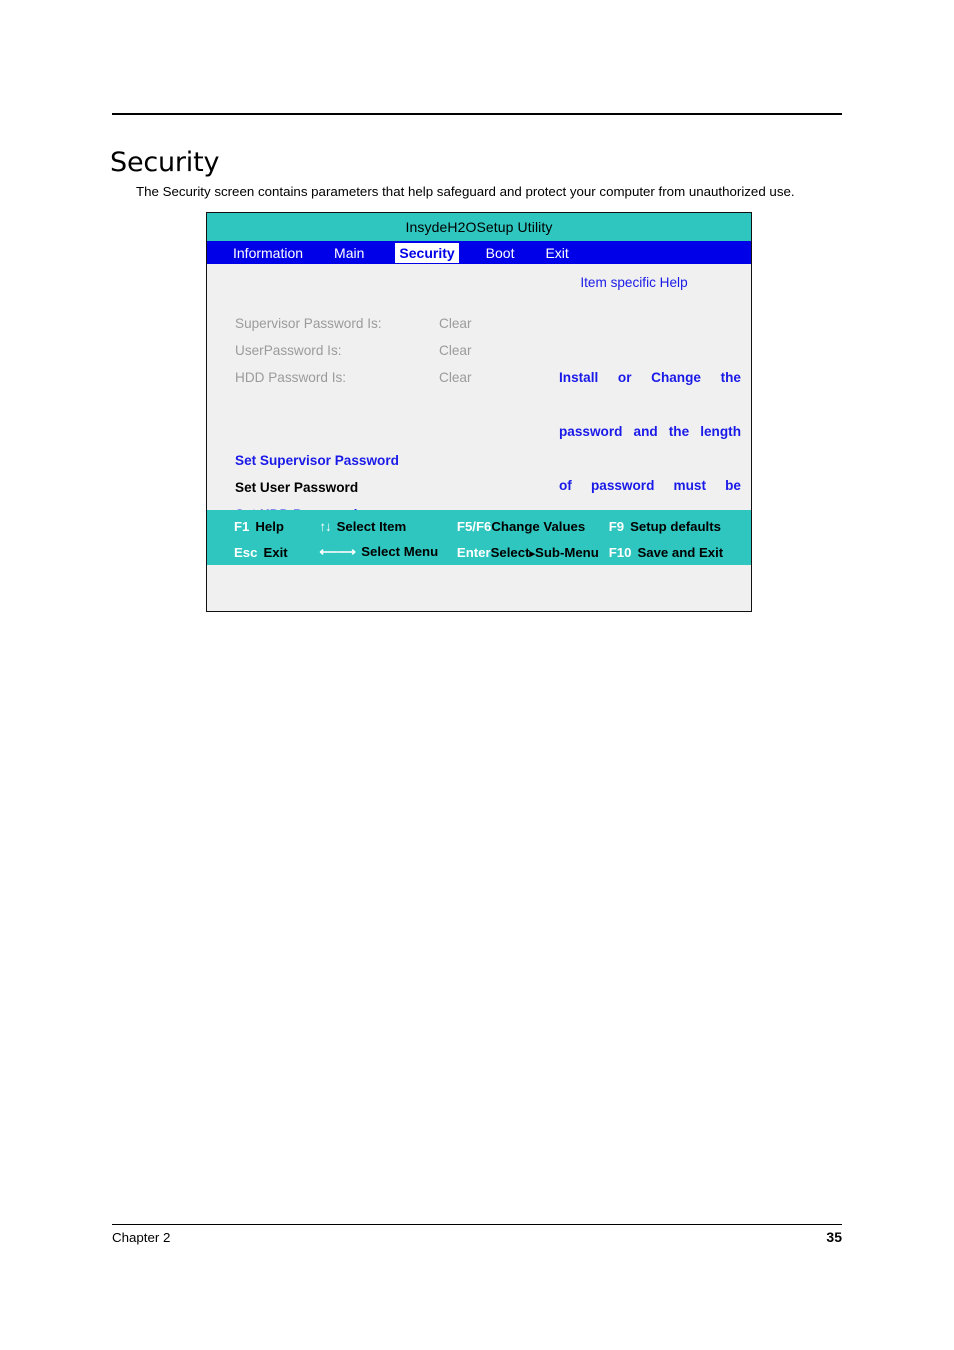 This screenshot has height=1350, width=954. I want to click on status-row-hdd: HDD Password Is: Clear, so click(353, 377).